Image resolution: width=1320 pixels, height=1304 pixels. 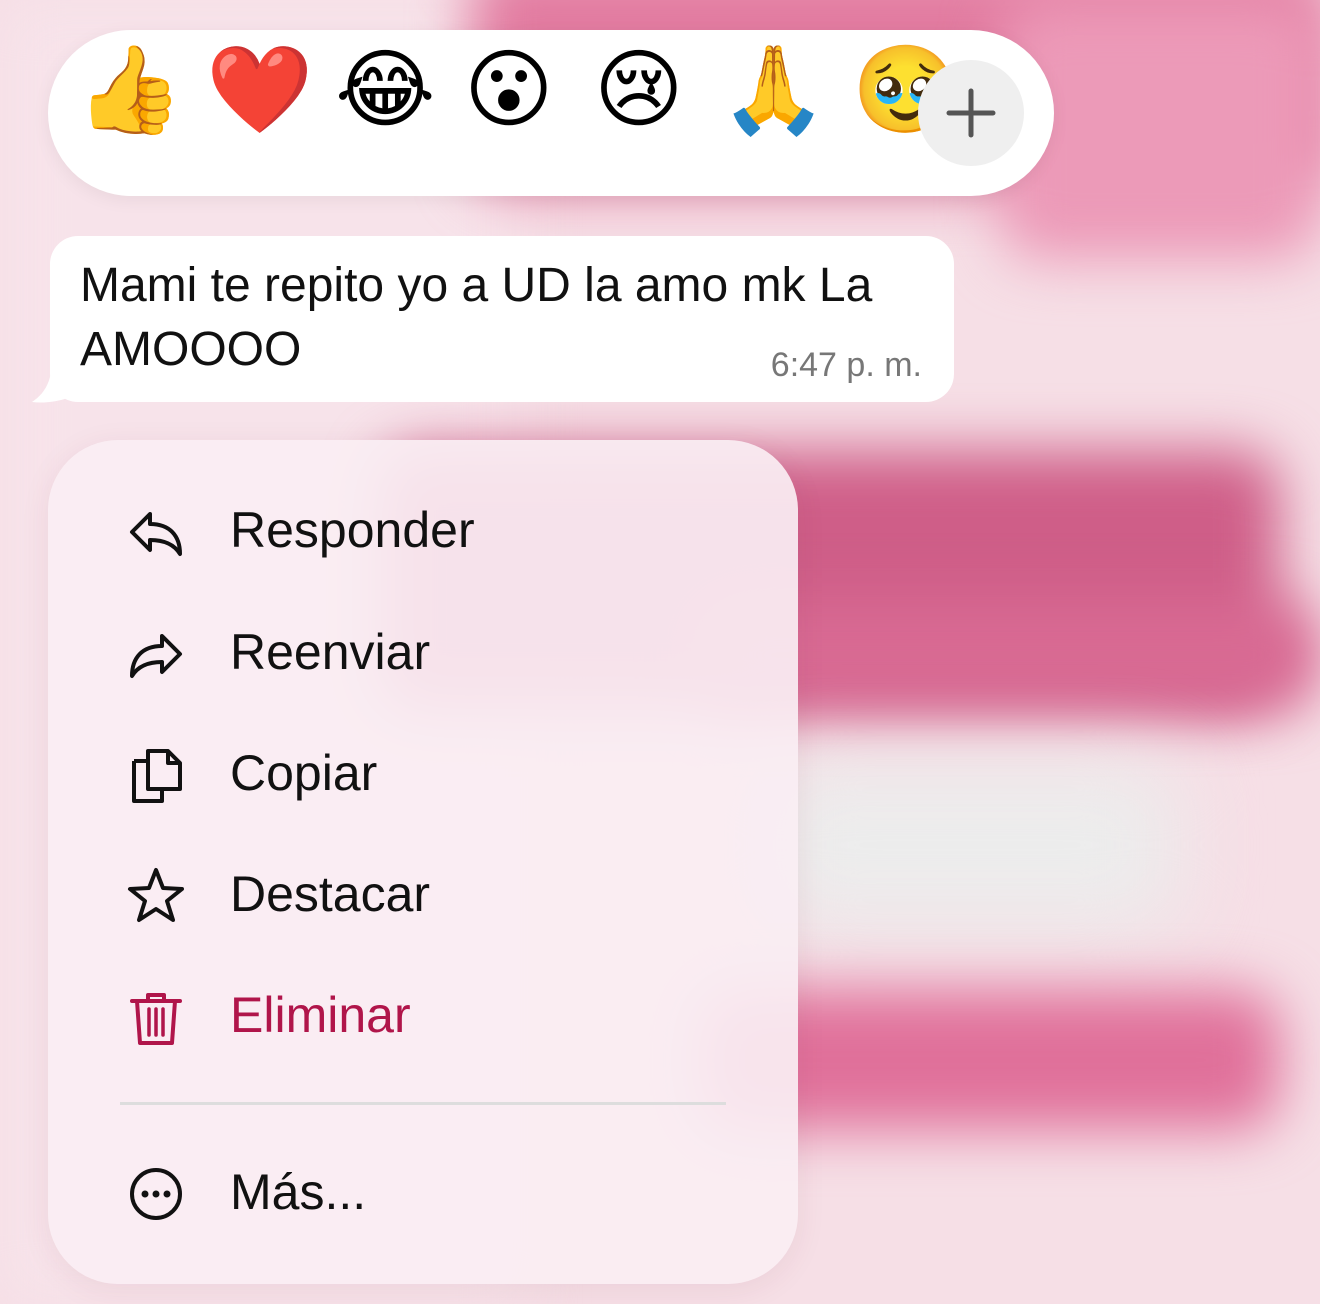 I want to click on plus-icon, so click(x=971, y=113).